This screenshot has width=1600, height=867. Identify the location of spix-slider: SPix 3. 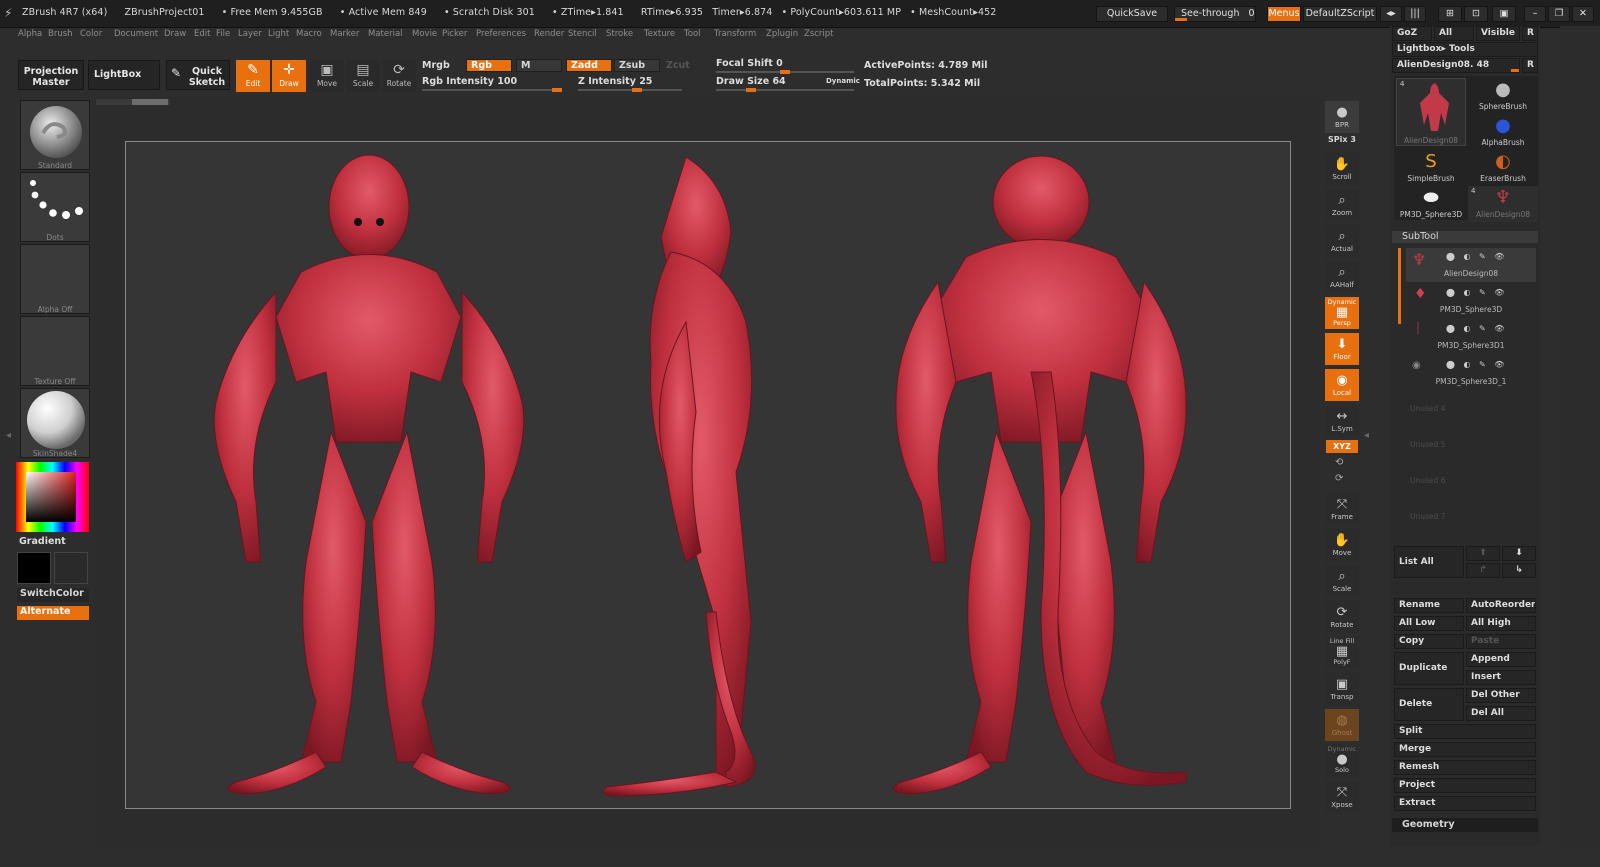
(1342, 139).